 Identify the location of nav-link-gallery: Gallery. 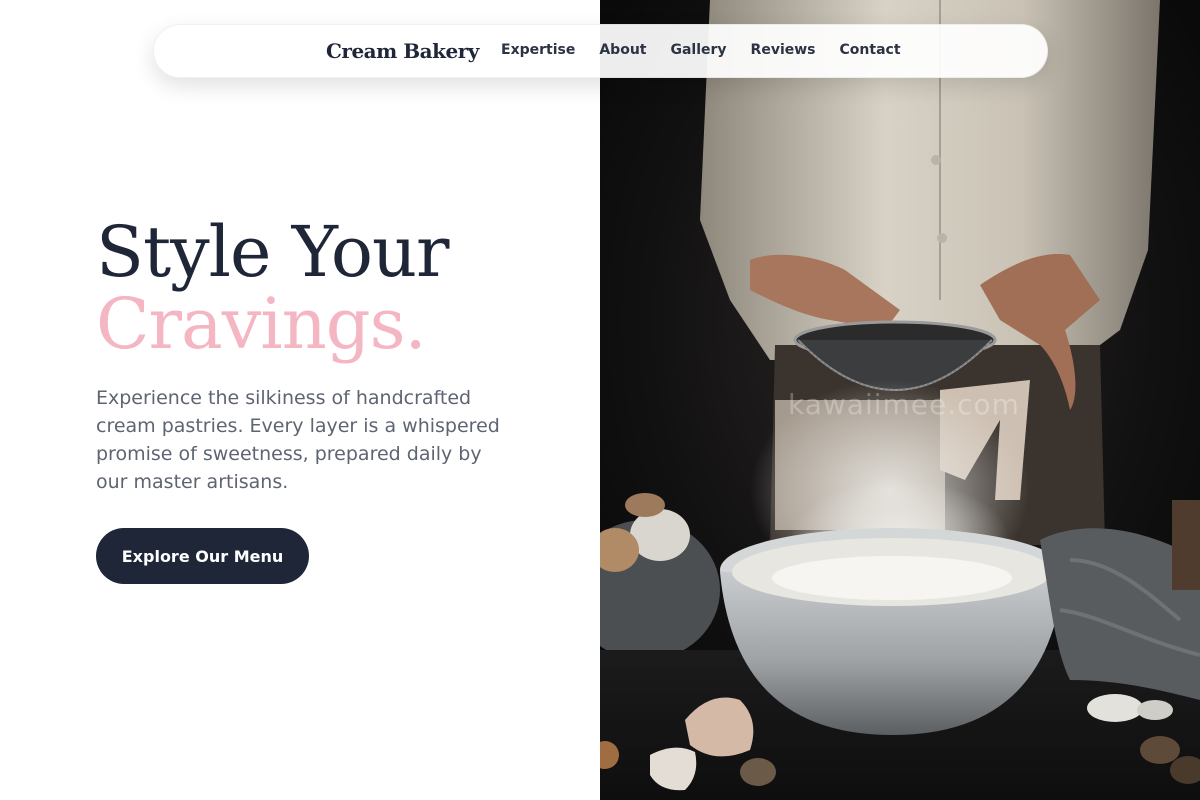
(698, 50).